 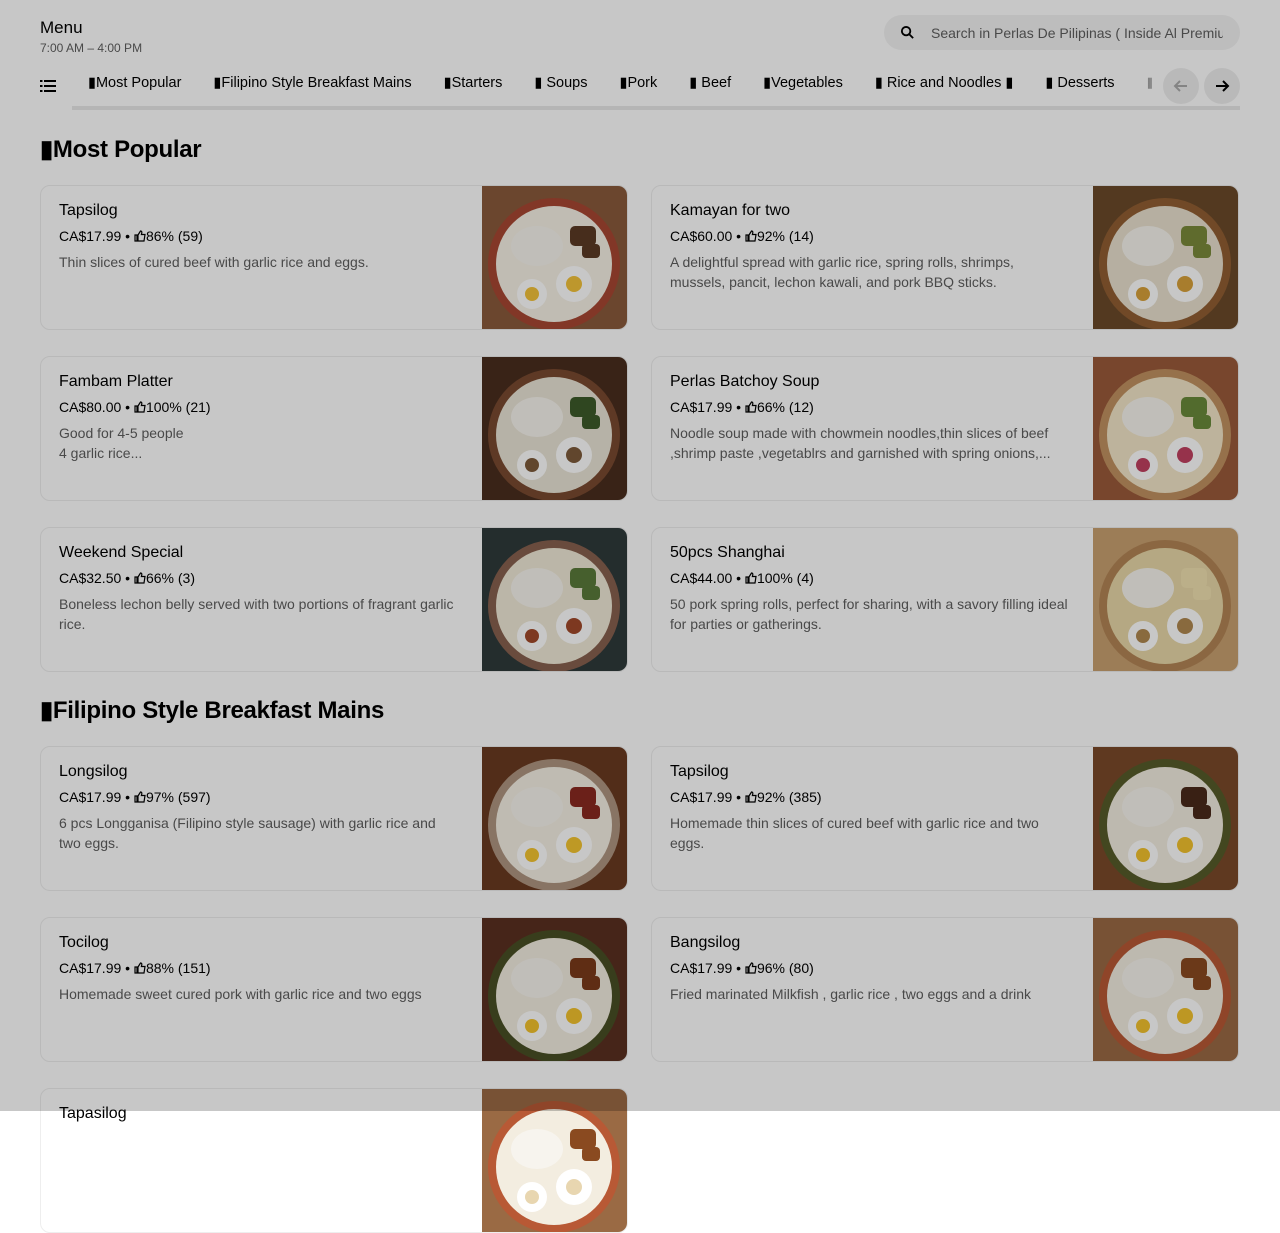 What do you see at coordinates (789, 797) in the screenshot?
I see `item-rating: 92% (385)` at bounding box center [789, 797].